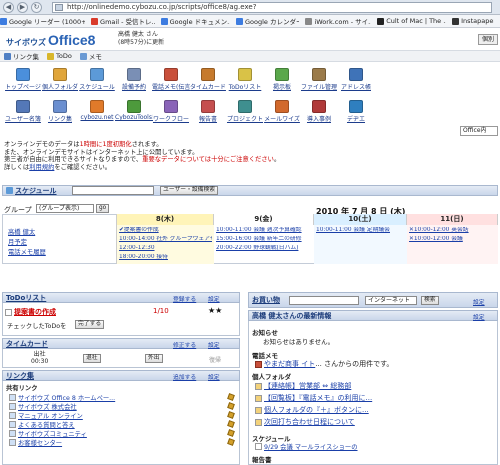 The image size is (500, 465). What do you see at coordinates (452, 219) in the screenshot?
I see `day-header-11: 11(日)` at bounding box center [452, 219].